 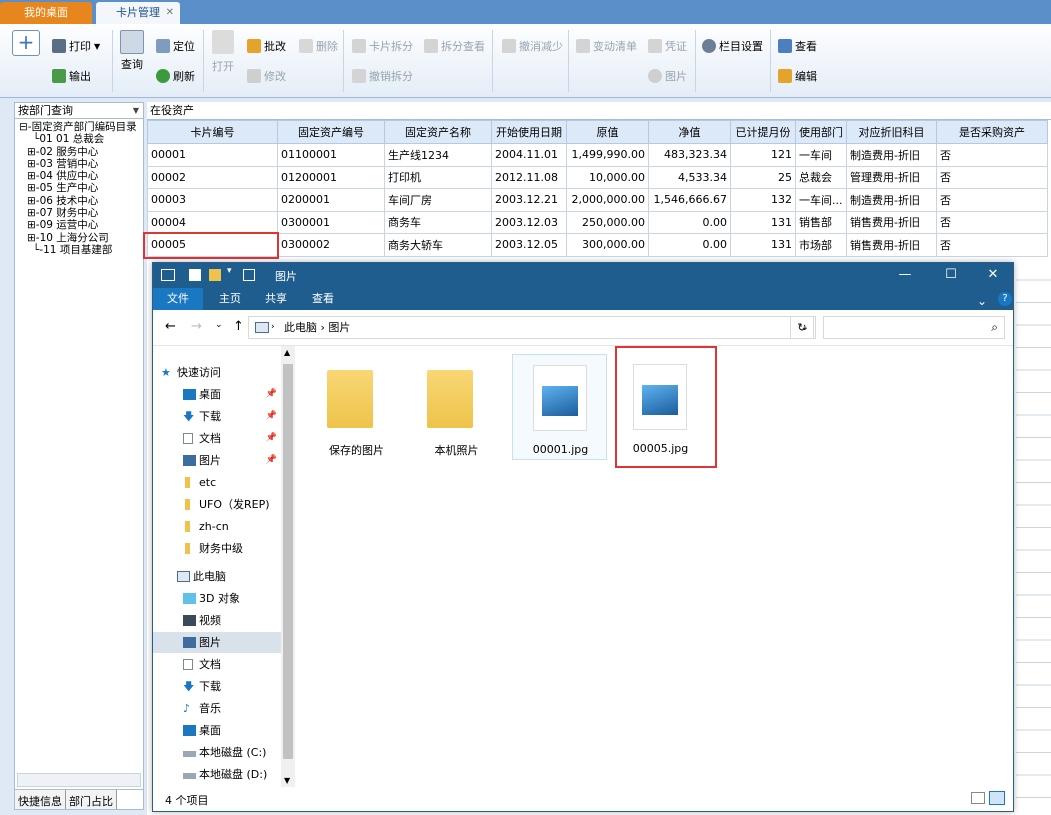 What do you see at coordinates (356, 407) in the screenshot?
I see `file-item-saved-pictures: 保存的图片` at bounding box center [356, 407].